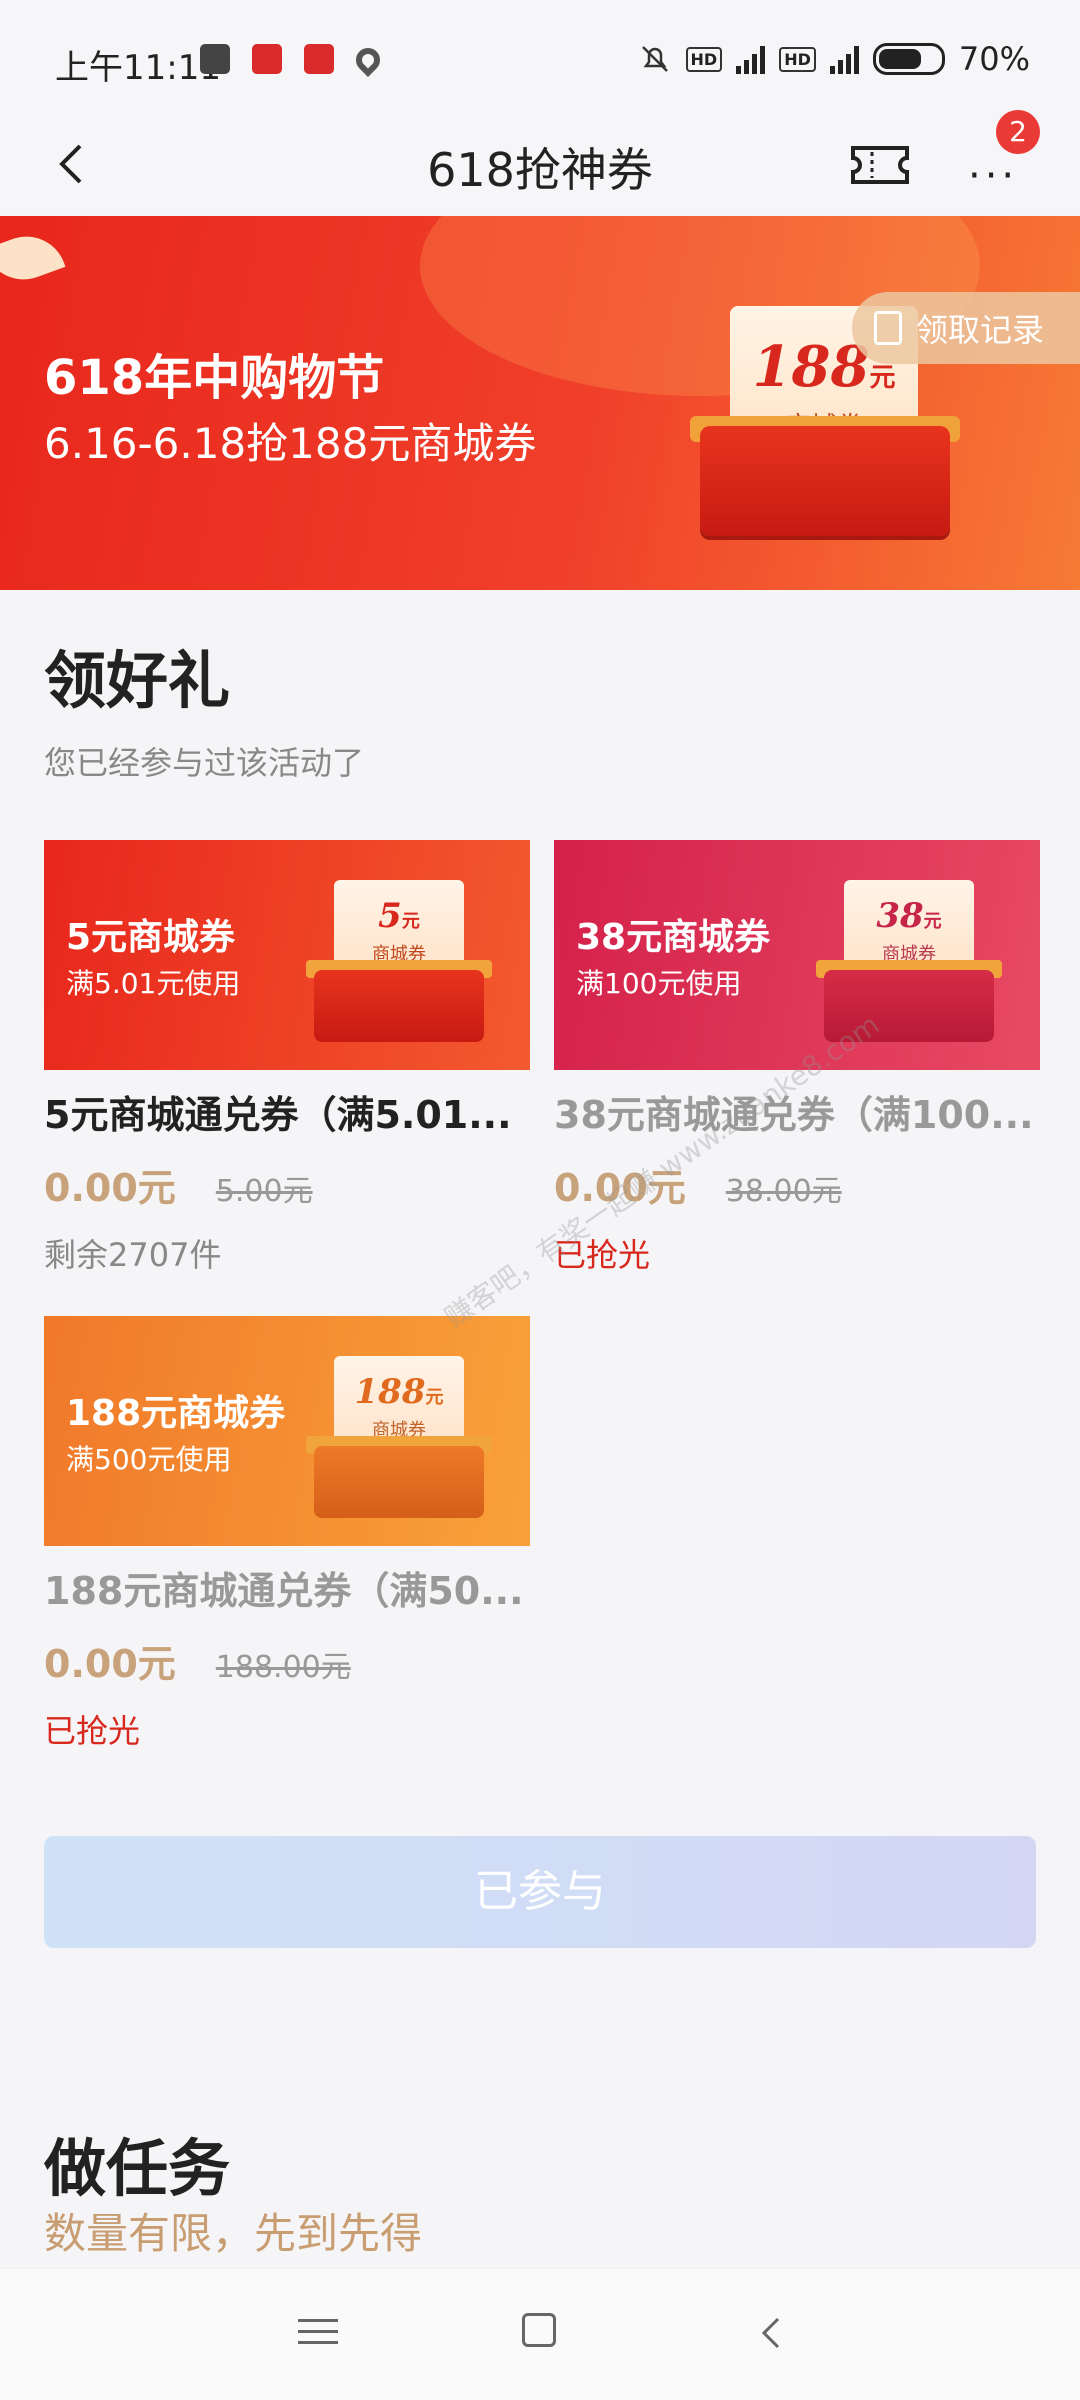  What do you see at coordinates (264, 1191) in the screenshot?
I see `coupon-original-price: 5.00元` at bounding box center [264, 1191].